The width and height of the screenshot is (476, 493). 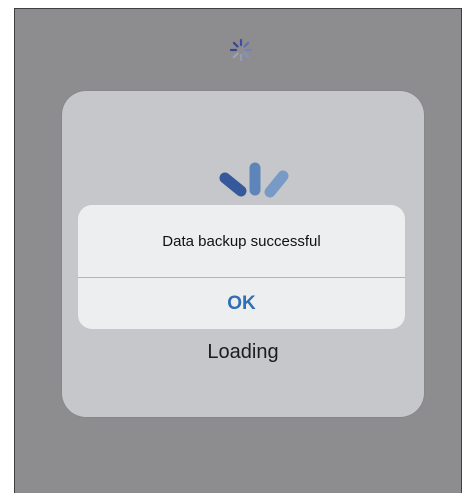 What do you see at coordinates (241, 241) in the screenshot?
I see `alert-message: Data backup successful` at bounding box center [241, 241].